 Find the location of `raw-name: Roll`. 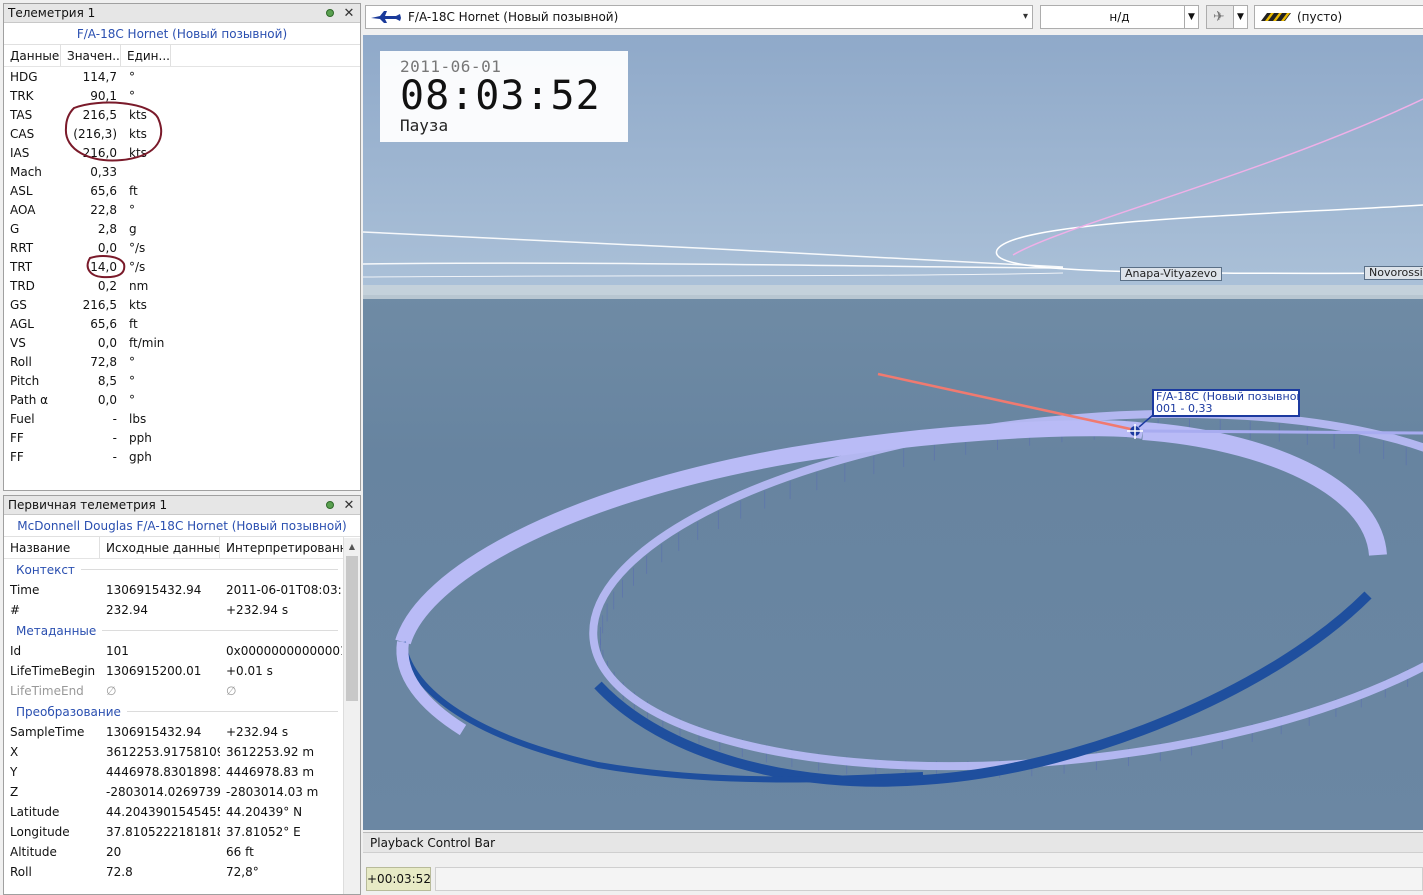

raw-name: Roll is located at coordinates (21, 872).